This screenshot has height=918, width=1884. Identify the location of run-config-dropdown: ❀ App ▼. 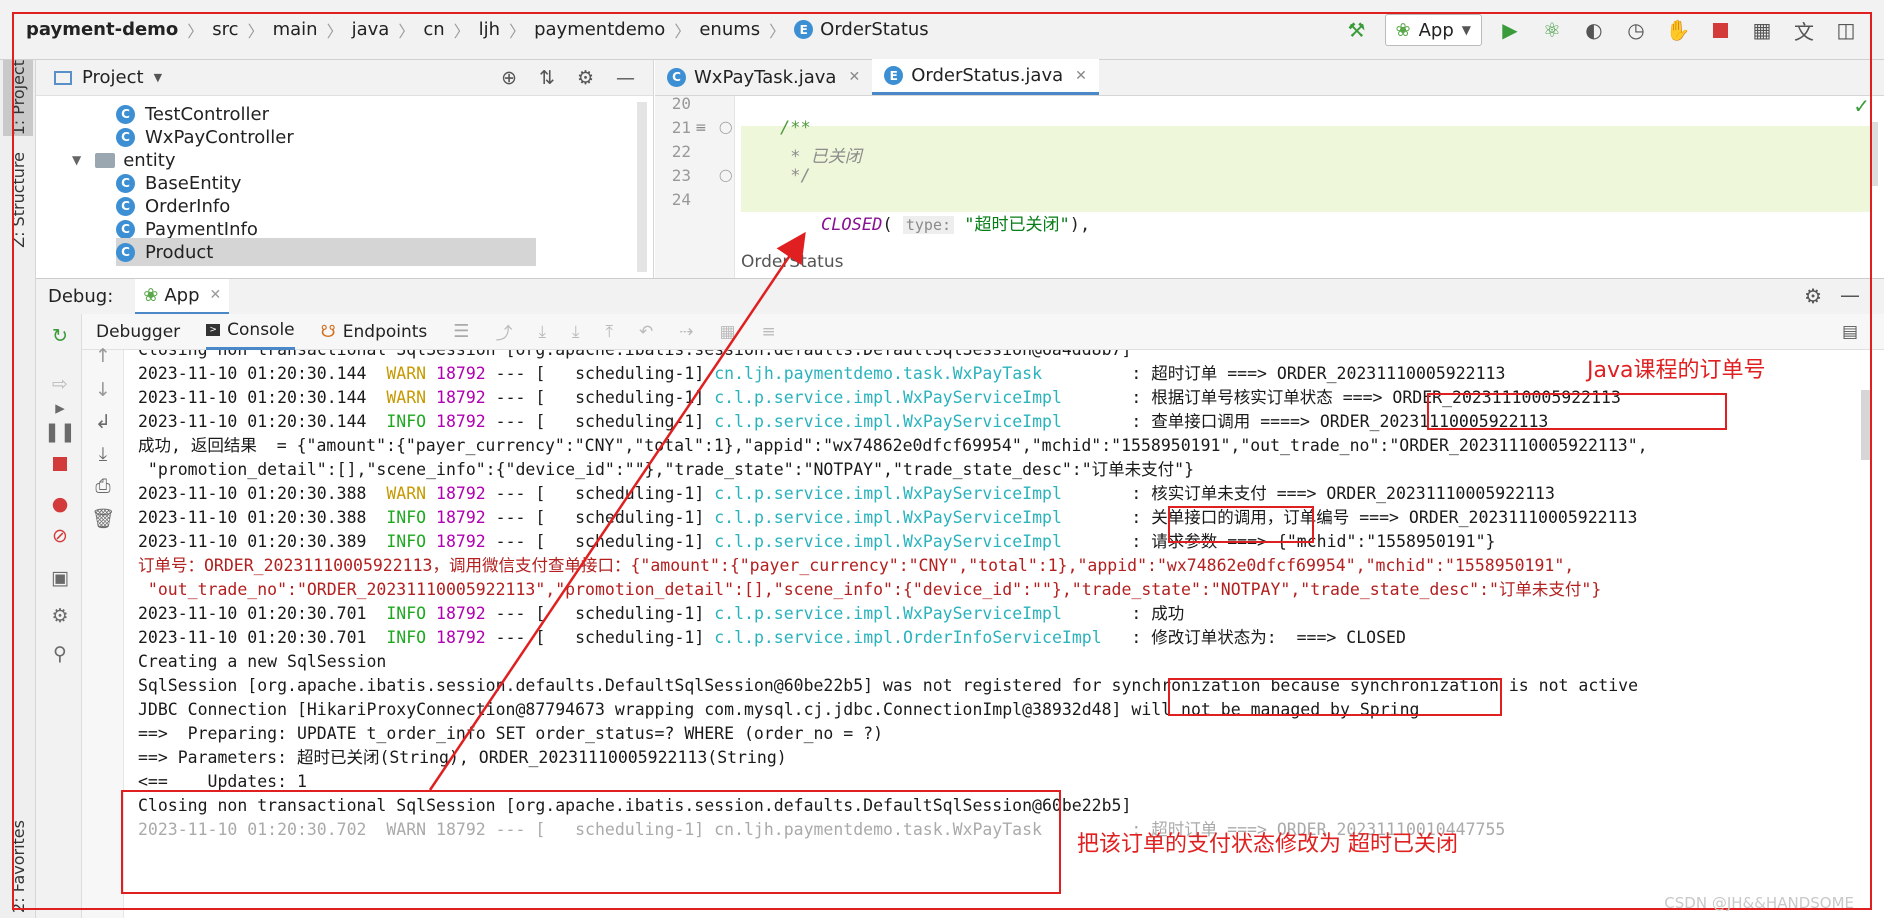
(1433, 30).